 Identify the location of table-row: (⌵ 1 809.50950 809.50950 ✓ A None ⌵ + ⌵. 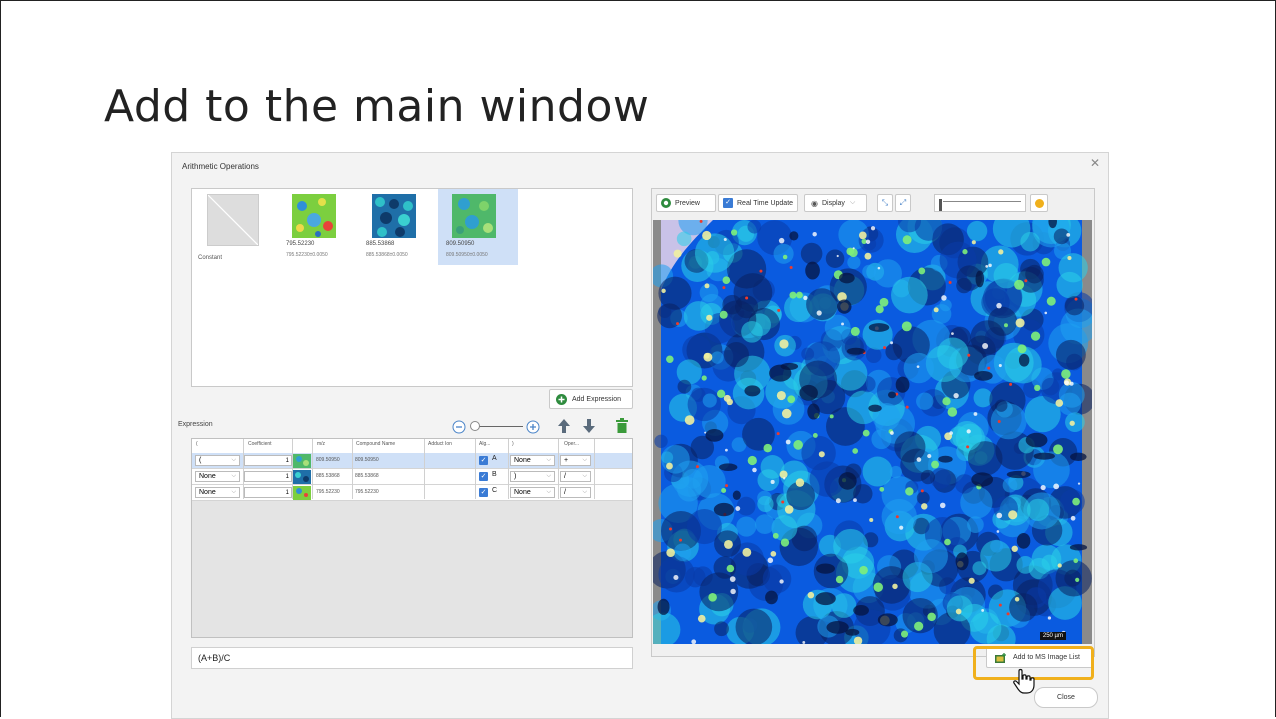
(412, 461).